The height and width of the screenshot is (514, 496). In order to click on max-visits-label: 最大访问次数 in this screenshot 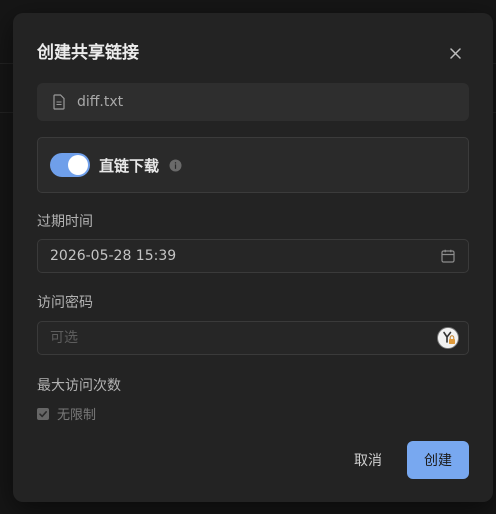, I will do `click(79, 386)`.